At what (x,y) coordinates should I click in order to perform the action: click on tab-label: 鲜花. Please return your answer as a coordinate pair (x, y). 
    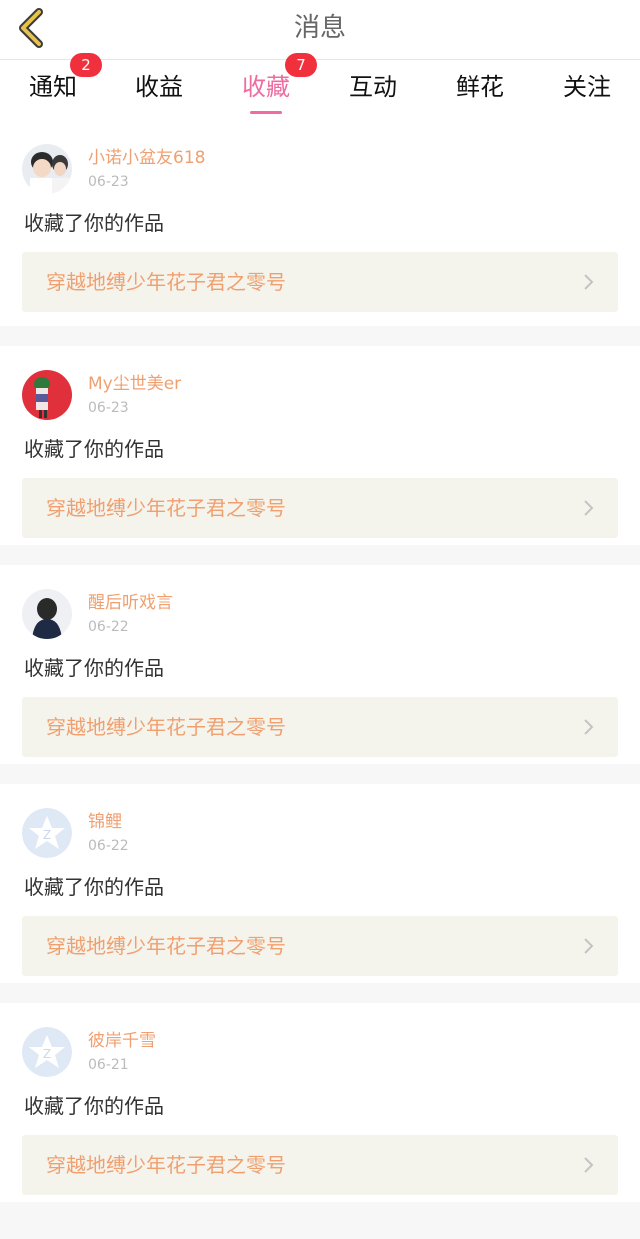
    Looking at the image, I should click on (480, 87).